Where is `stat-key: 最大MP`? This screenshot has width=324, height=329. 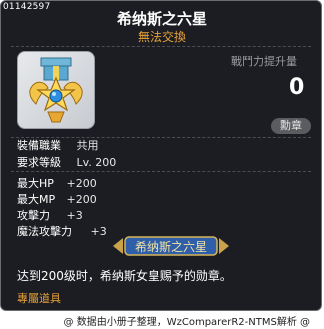 stat-key: 最大MP is located at coordinates (36, 199).